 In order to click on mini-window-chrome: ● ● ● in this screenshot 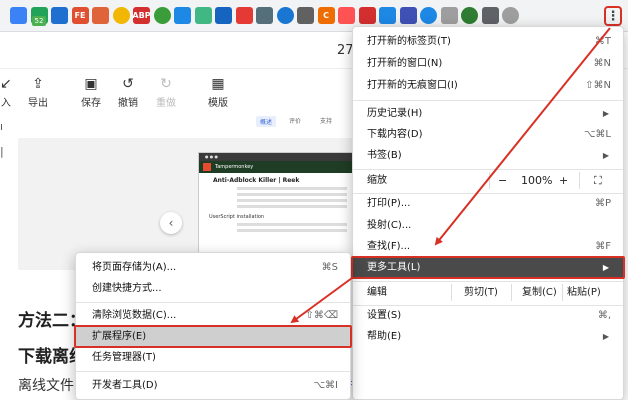, I will do `click(278, 157)`.